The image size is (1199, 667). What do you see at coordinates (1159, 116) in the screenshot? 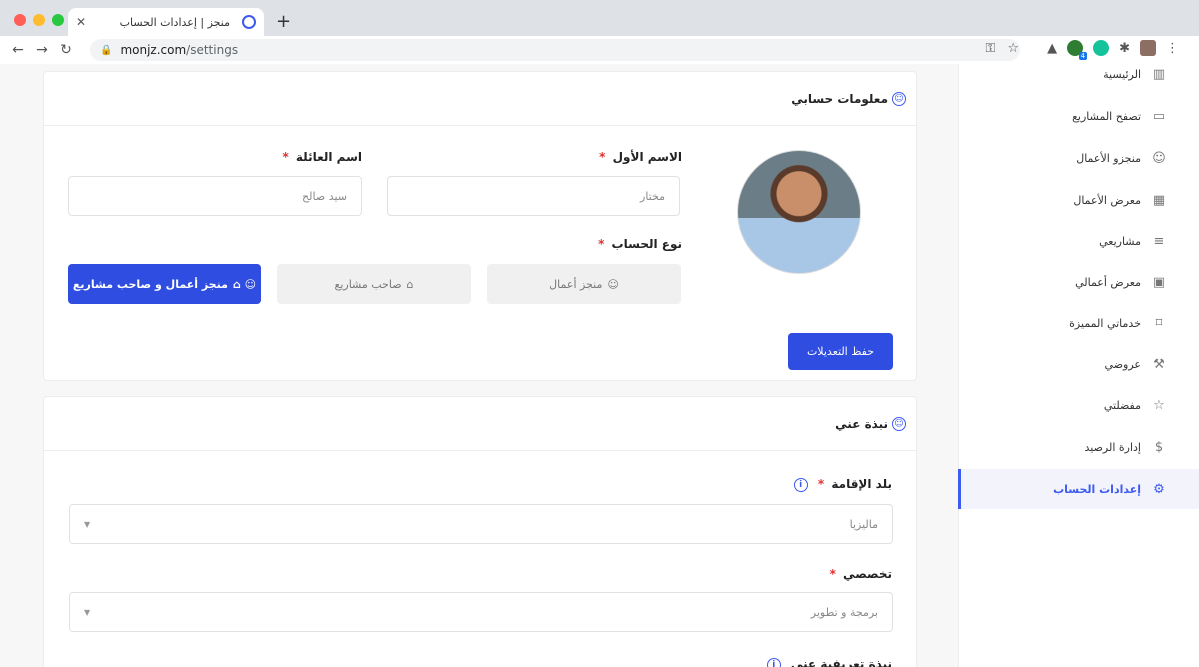
I see `briefcase-icon: ▭` at bounding box center [1159, 116].